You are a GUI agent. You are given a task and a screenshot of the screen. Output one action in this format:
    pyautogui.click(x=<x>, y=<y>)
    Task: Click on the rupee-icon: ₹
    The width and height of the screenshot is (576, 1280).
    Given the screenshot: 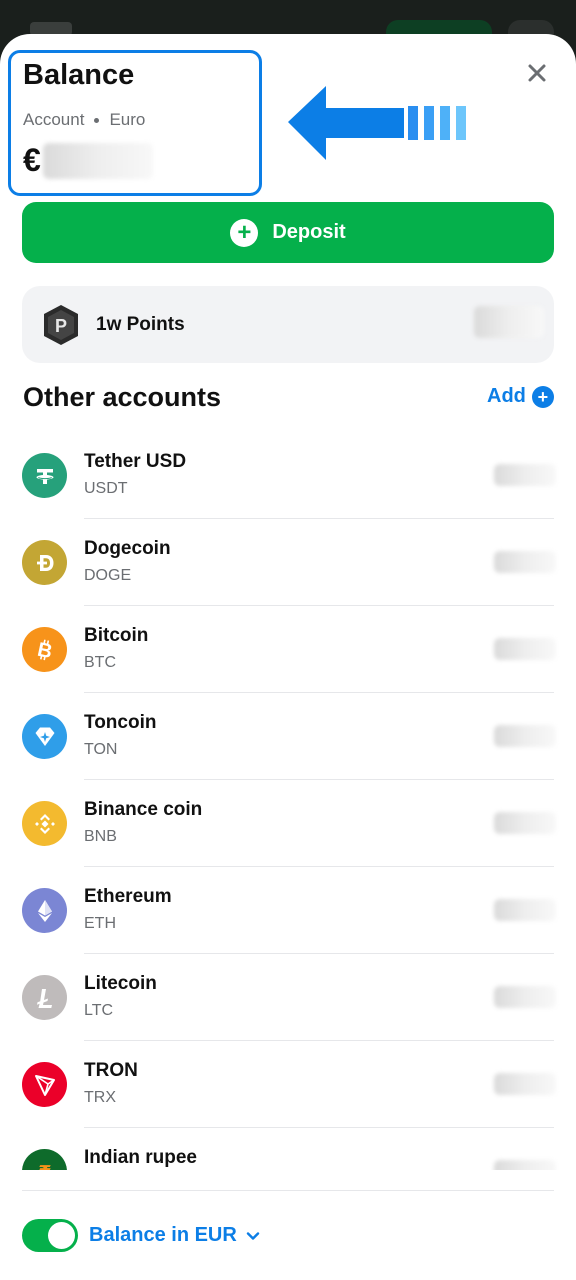 What is the action you would take?
    pyautogui.click(x=44, y=1159)
    